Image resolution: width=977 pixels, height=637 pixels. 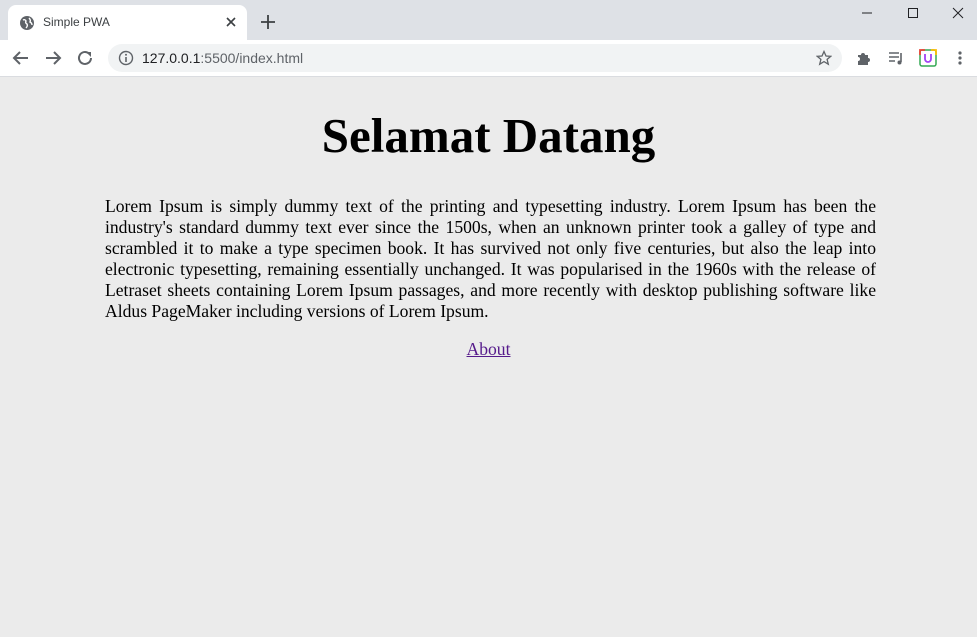 What do you see at coordinates (127, 22) in the screenshot?
I see `browser-tab: Simple PWA` at bounding box center [127, 22].